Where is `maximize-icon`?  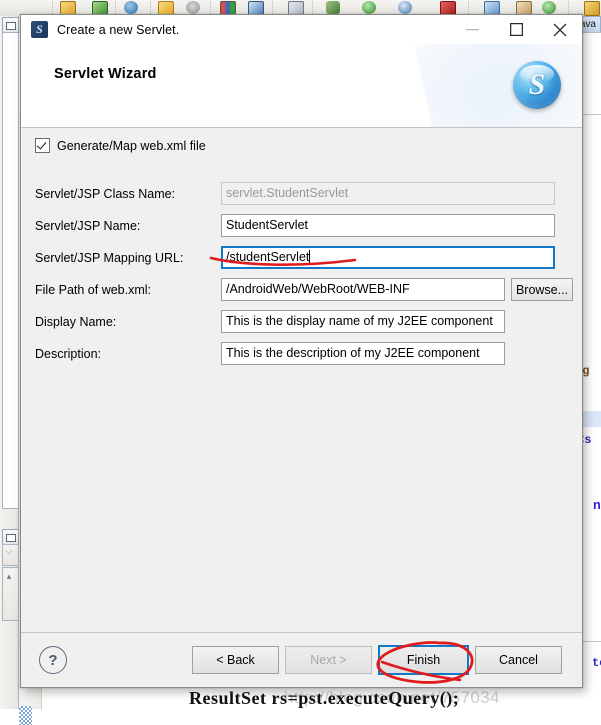
maximize-icon is located at coordinates (516, 29).